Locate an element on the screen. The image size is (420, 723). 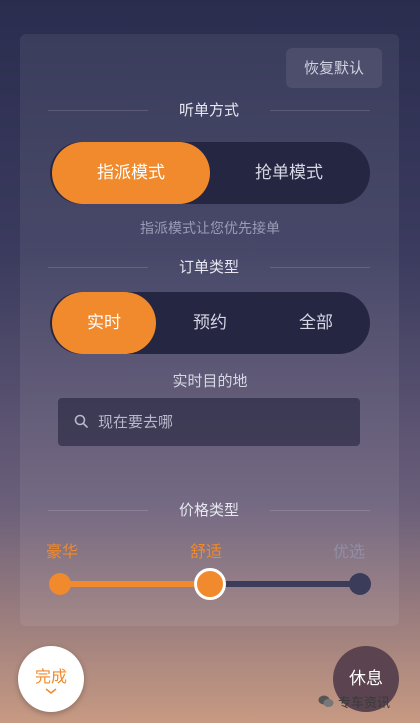
grab-mode-option: 抢单模式 is located at coordinates (289, 173).